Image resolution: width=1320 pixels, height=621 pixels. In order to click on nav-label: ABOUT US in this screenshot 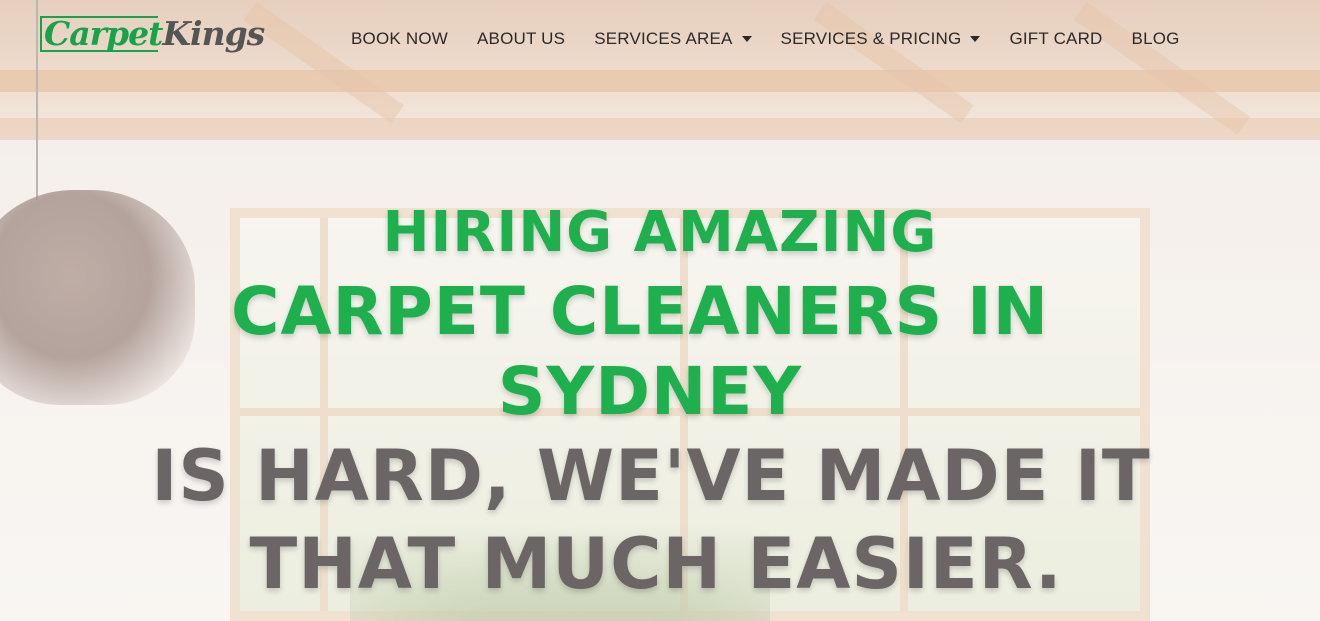, I will do `click(521, 38)`.